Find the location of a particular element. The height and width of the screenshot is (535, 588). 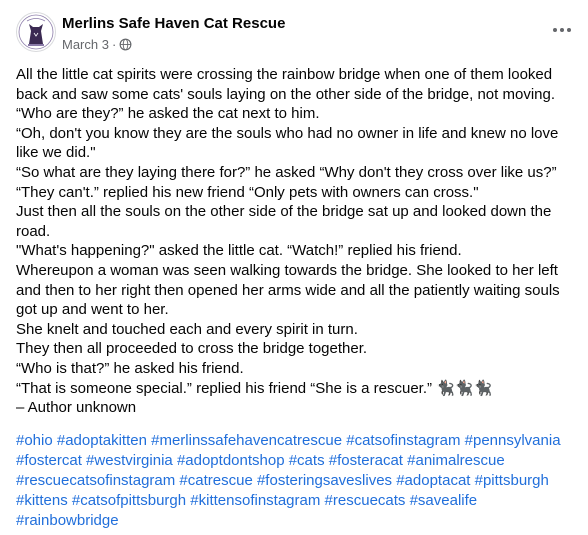

globe-icon is located at coordinates (125, 44).